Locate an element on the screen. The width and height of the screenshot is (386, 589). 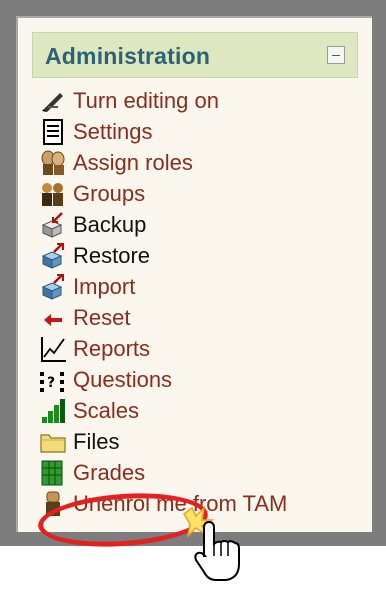
menu-item-restore: Restore is located at coordinates (94, 256).